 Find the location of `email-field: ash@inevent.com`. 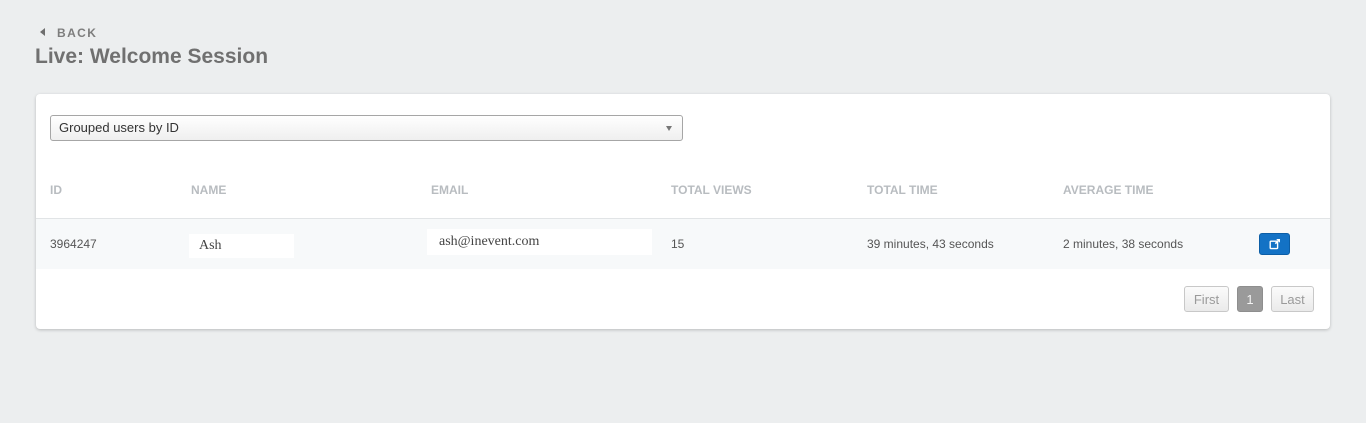

email-field: ash@inevent.com is located at coordinates (539, 242).